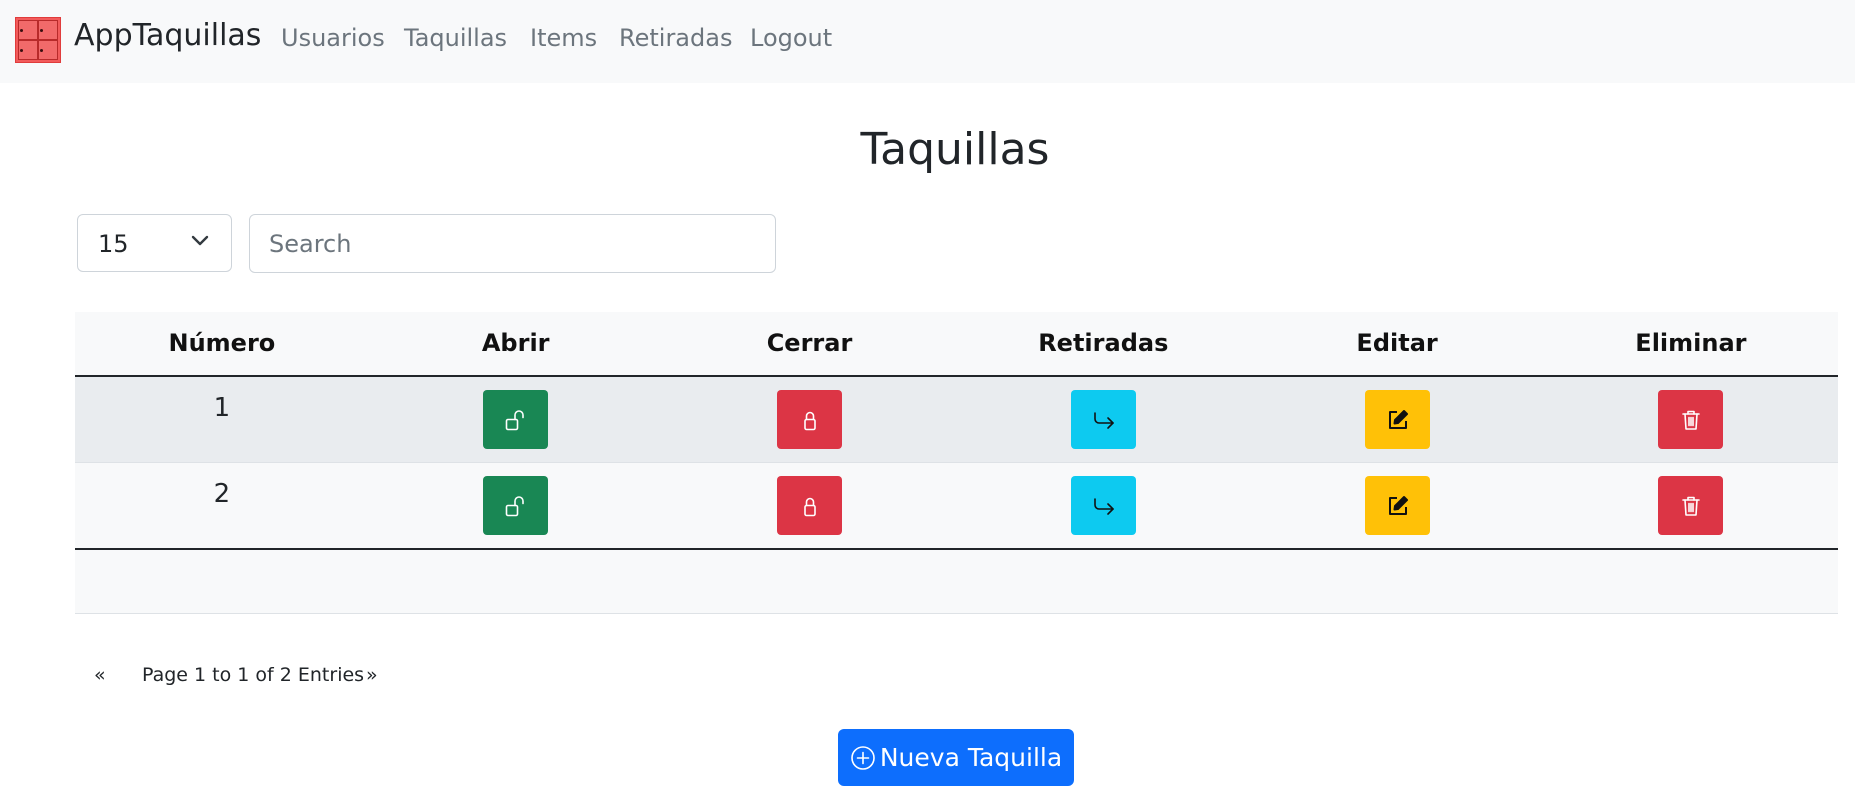 Image resolution: width=1855 pixels, height=810 pixels. Describe the element at coordinates (1691, 343) in the screenshot. I see `column-header-eliminar: Eliminar` at that location.